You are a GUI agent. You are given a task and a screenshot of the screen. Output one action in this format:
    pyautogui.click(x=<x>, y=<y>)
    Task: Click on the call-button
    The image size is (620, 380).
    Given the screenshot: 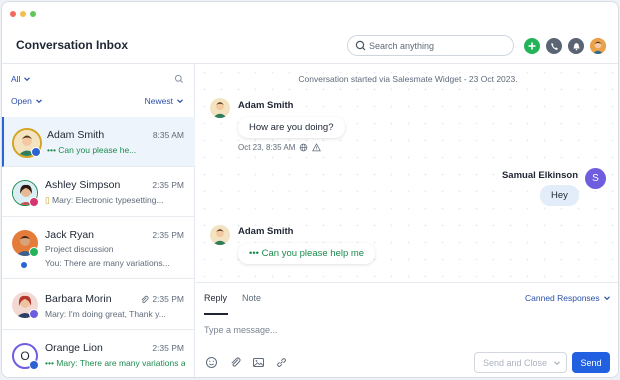 What is the action you would take?
    pyautogui.click(x=554, y=46)
    